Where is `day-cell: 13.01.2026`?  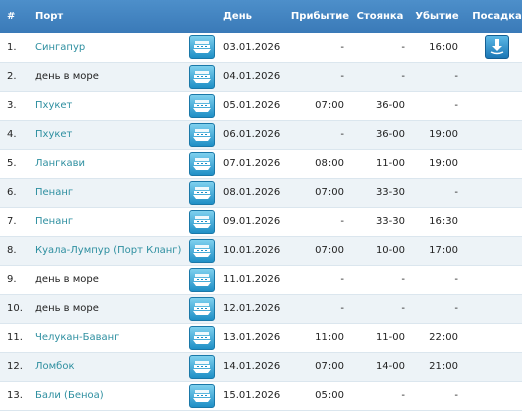 day-cell: 13.01.2026 is located at coordinates (252, 337).